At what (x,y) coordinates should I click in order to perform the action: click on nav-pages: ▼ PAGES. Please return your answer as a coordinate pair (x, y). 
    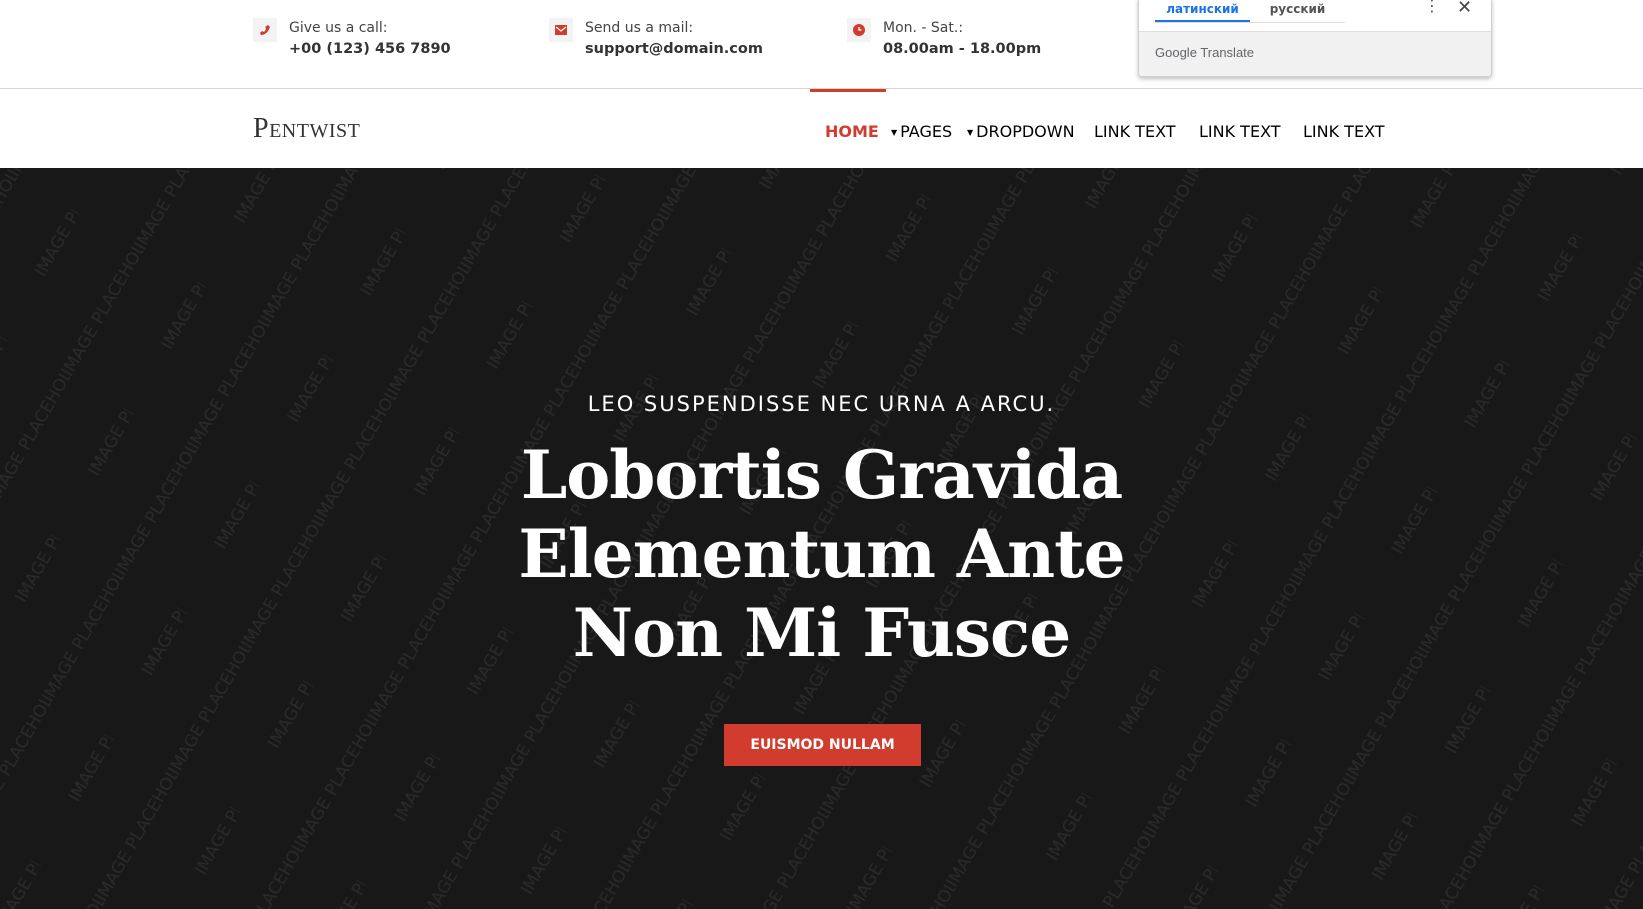
    Looking at the image, I should click on (921, 131).